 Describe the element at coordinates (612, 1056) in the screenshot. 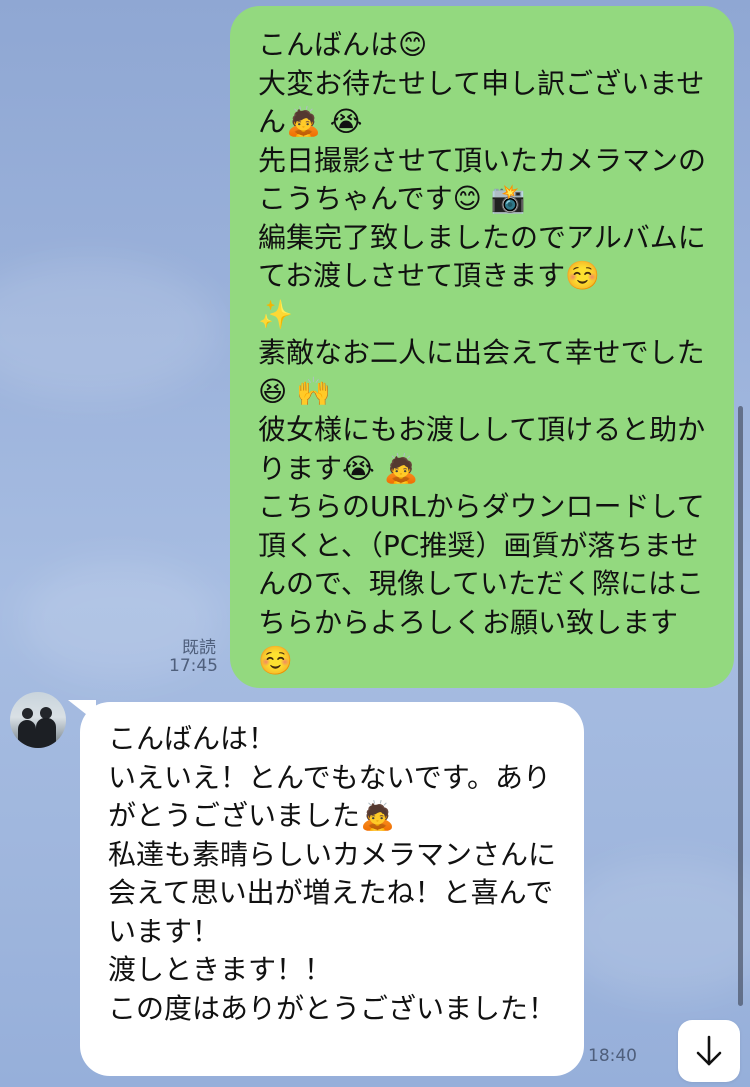

I see `incoming-message-time: 18:40` at that location.